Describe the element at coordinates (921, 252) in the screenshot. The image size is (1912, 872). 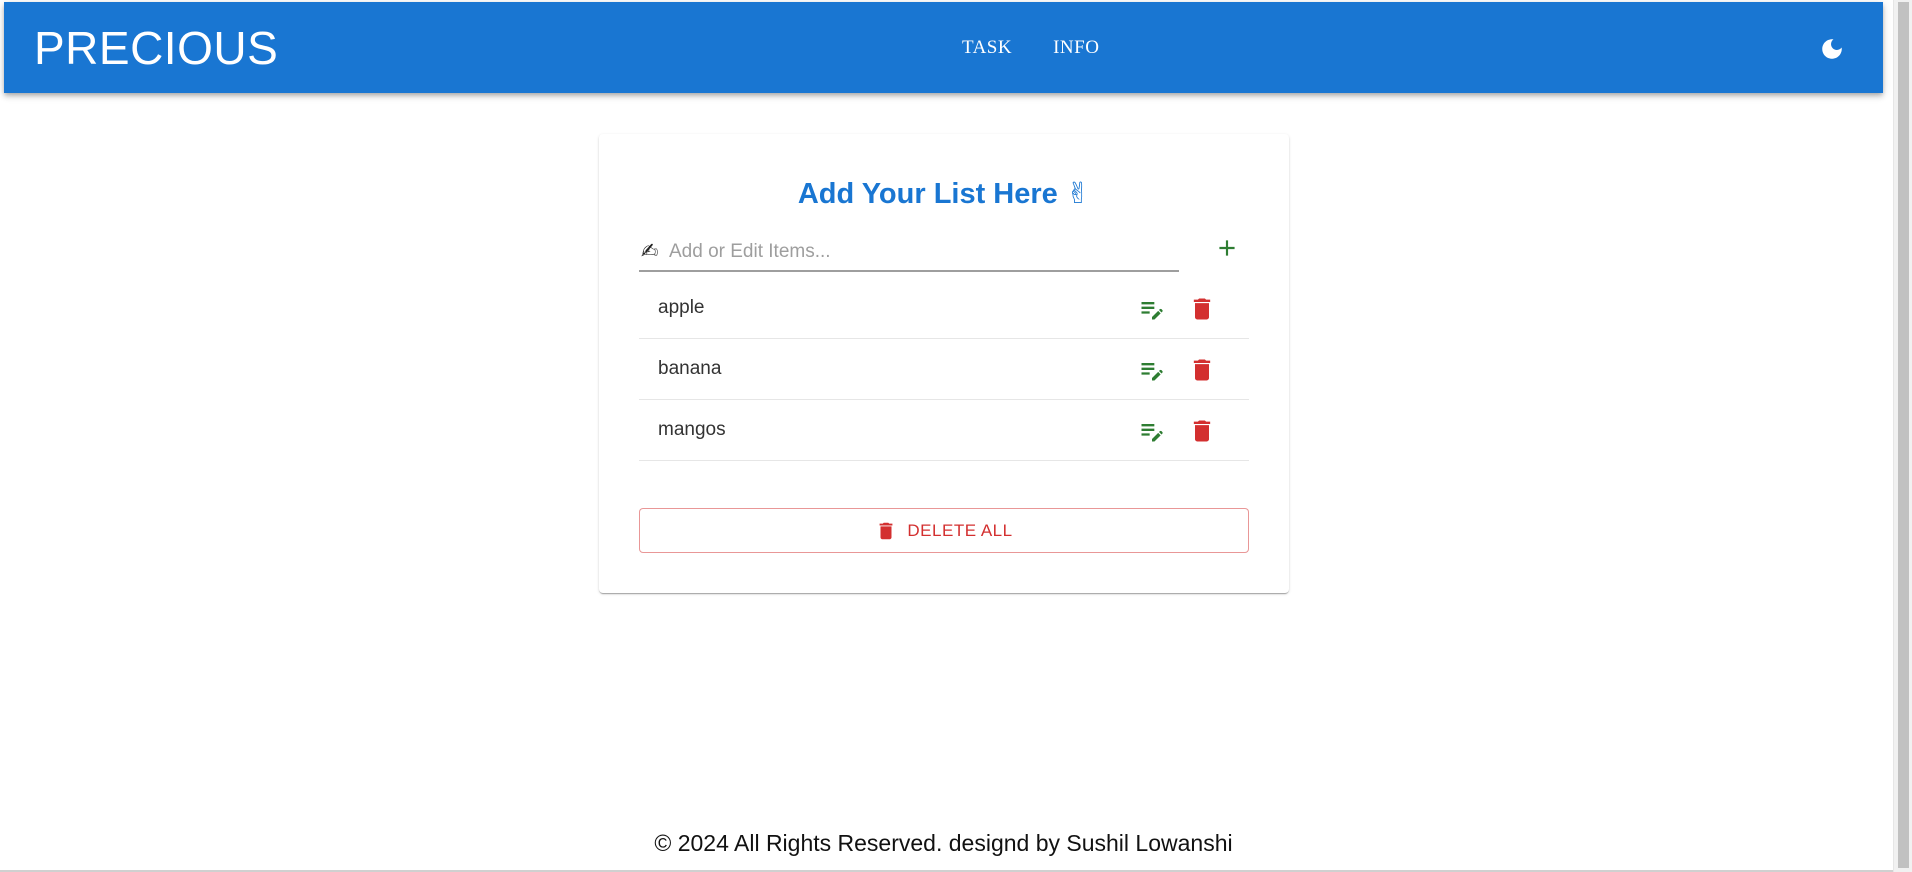
I see `item-input` at that location.